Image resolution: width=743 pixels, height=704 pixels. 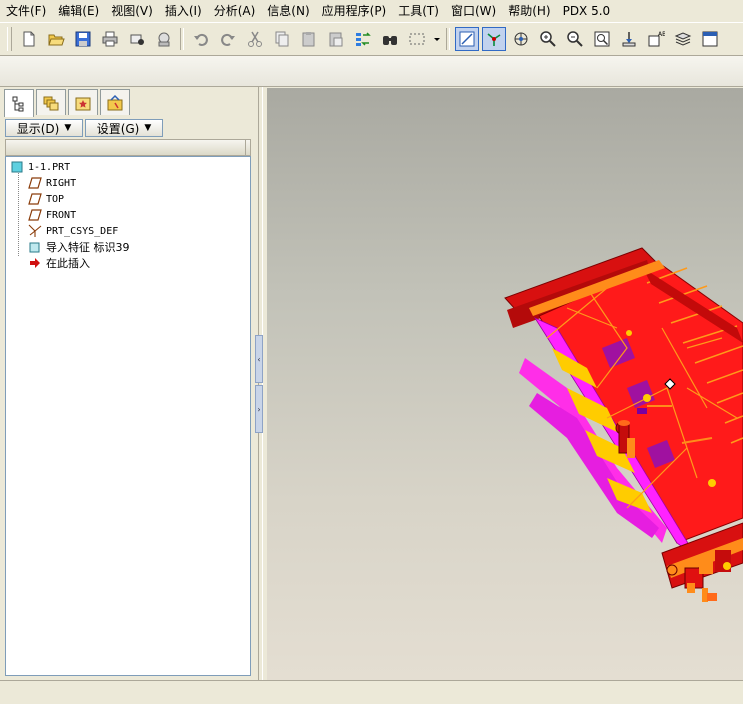 What do you see at coordinates (418, 11) in the screenshot?
I see `menu-tools: 工具(T)` at bounding box center [418, 11].